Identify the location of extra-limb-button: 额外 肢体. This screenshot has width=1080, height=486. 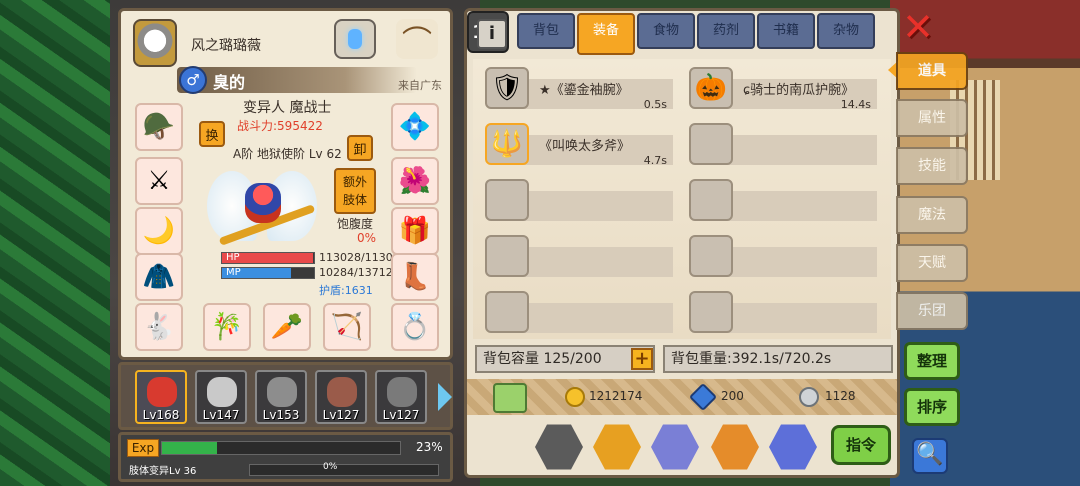
(355, 191).